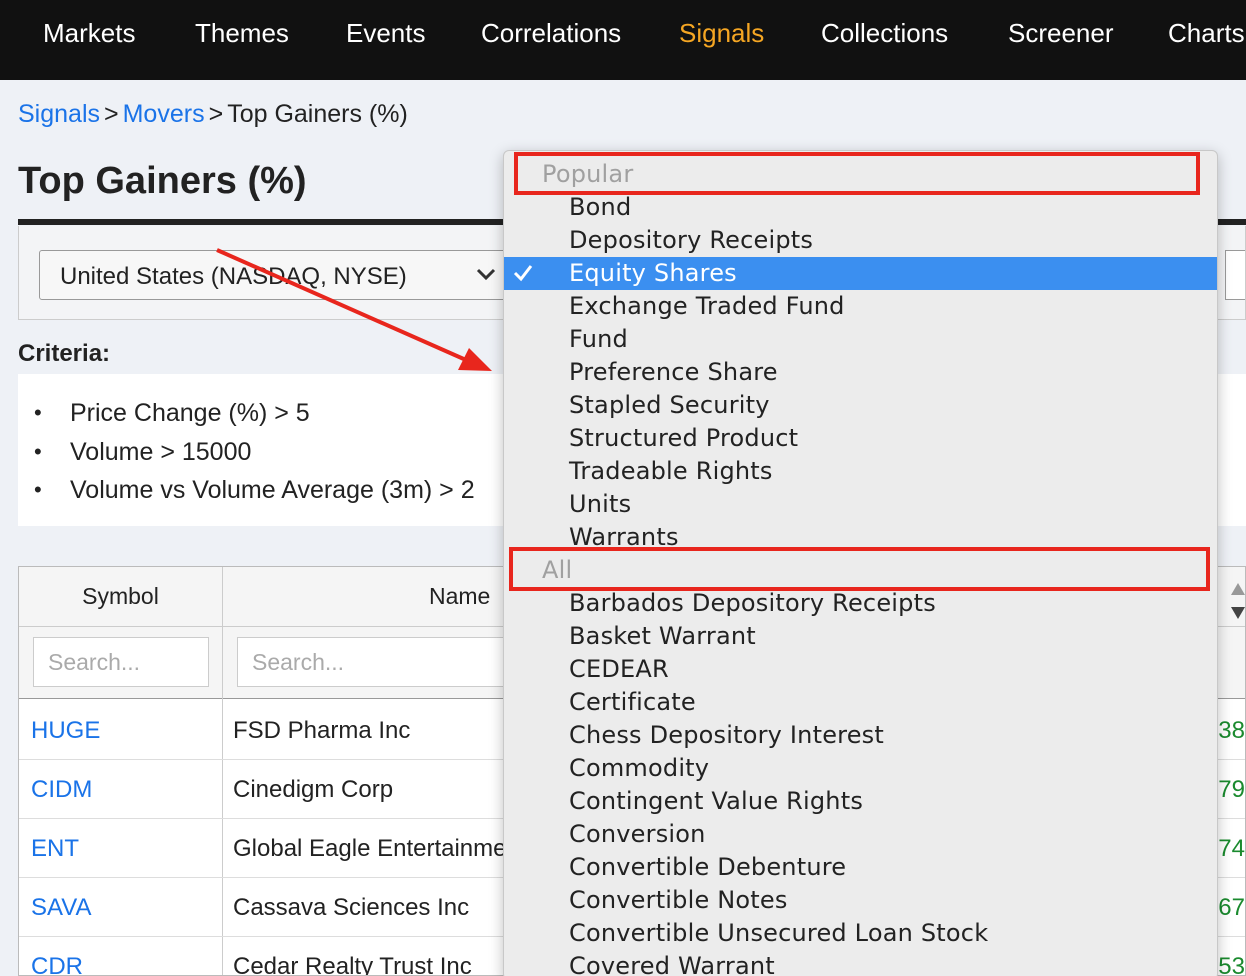 The image size is (1246, 976). I want to click on dropdown-option: Conversion, so click(860, 834).